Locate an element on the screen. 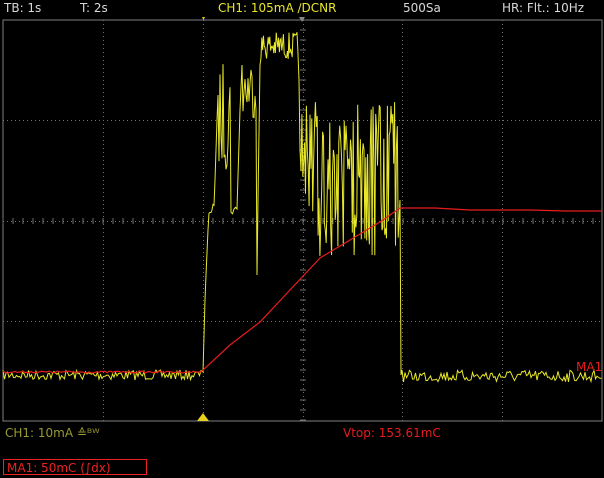  trigger-time-readout: T: 2s is located at coordinates (94, 8).